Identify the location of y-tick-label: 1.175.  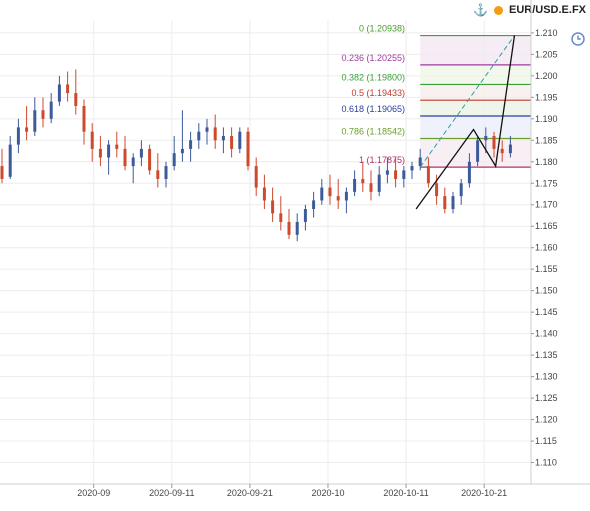
(546, 183).